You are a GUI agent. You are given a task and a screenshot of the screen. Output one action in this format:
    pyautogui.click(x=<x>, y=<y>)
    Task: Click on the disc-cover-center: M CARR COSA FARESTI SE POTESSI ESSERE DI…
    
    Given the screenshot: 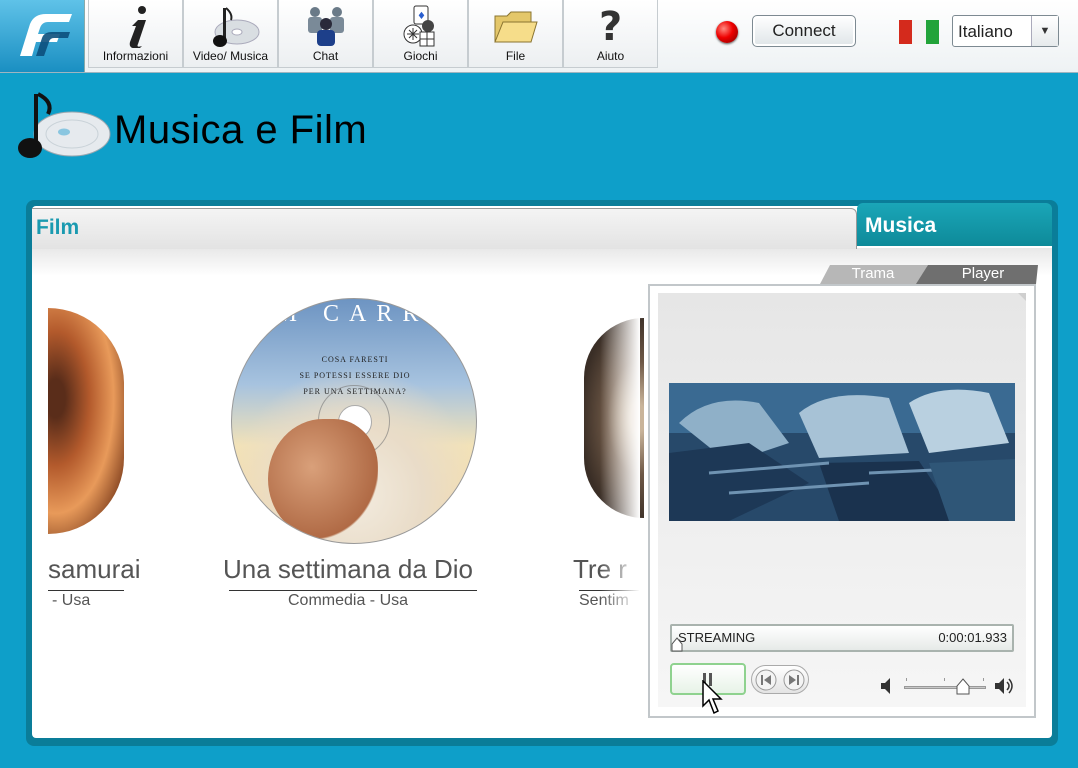 What is the action you would take?
    pyautogui.click(x=354, y=421)
    